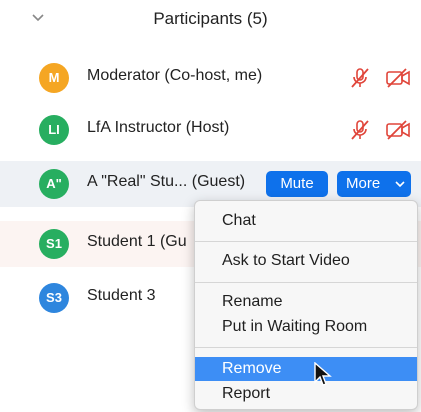 This screenshot has height=412, width=421. I want to click on participants-header: Participants (5), so click(210, 20).